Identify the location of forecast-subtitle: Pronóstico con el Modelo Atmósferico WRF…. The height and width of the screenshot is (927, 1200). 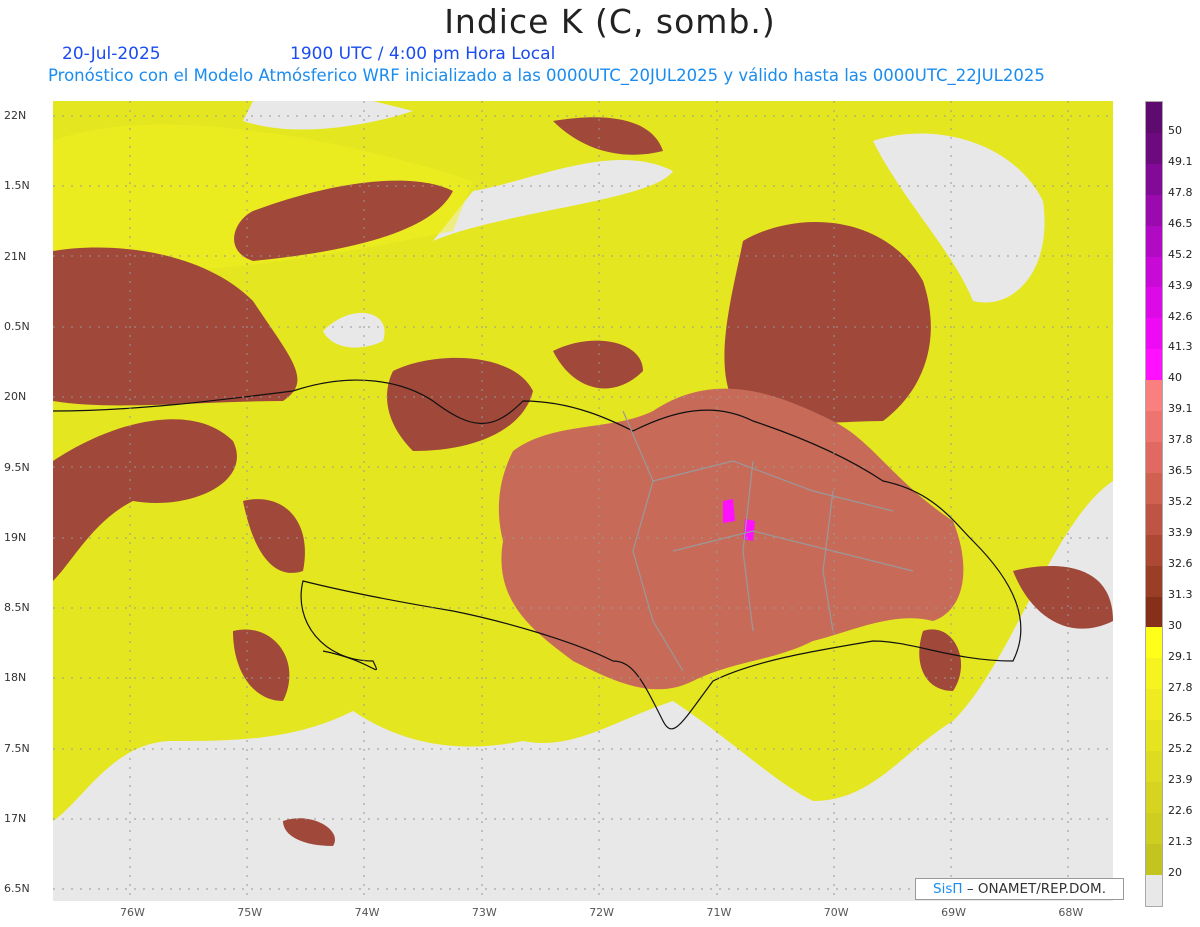
(546, 75).